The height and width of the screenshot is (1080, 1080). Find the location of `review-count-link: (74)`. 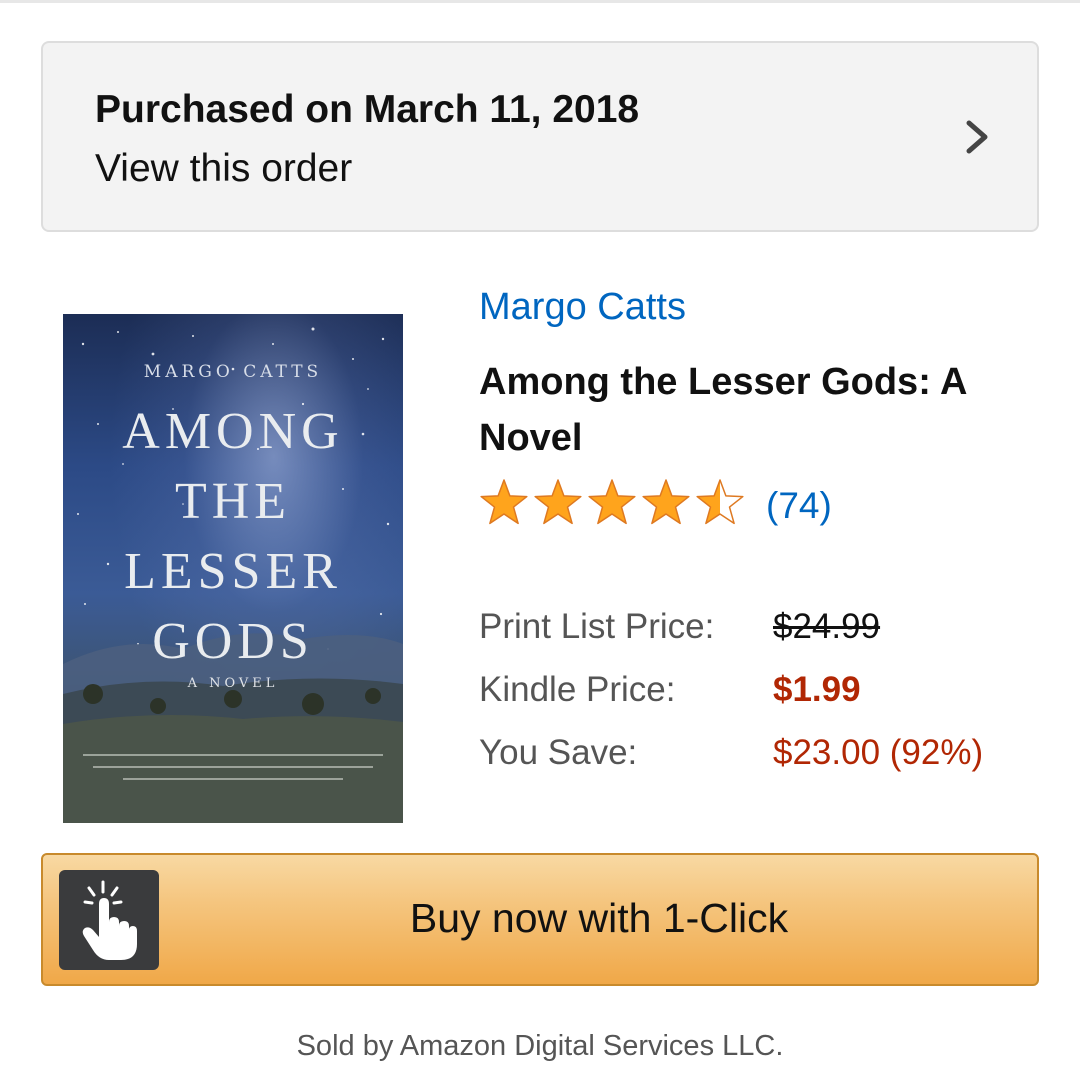

review-count-link: (74) is located at coordinates (799, 506).